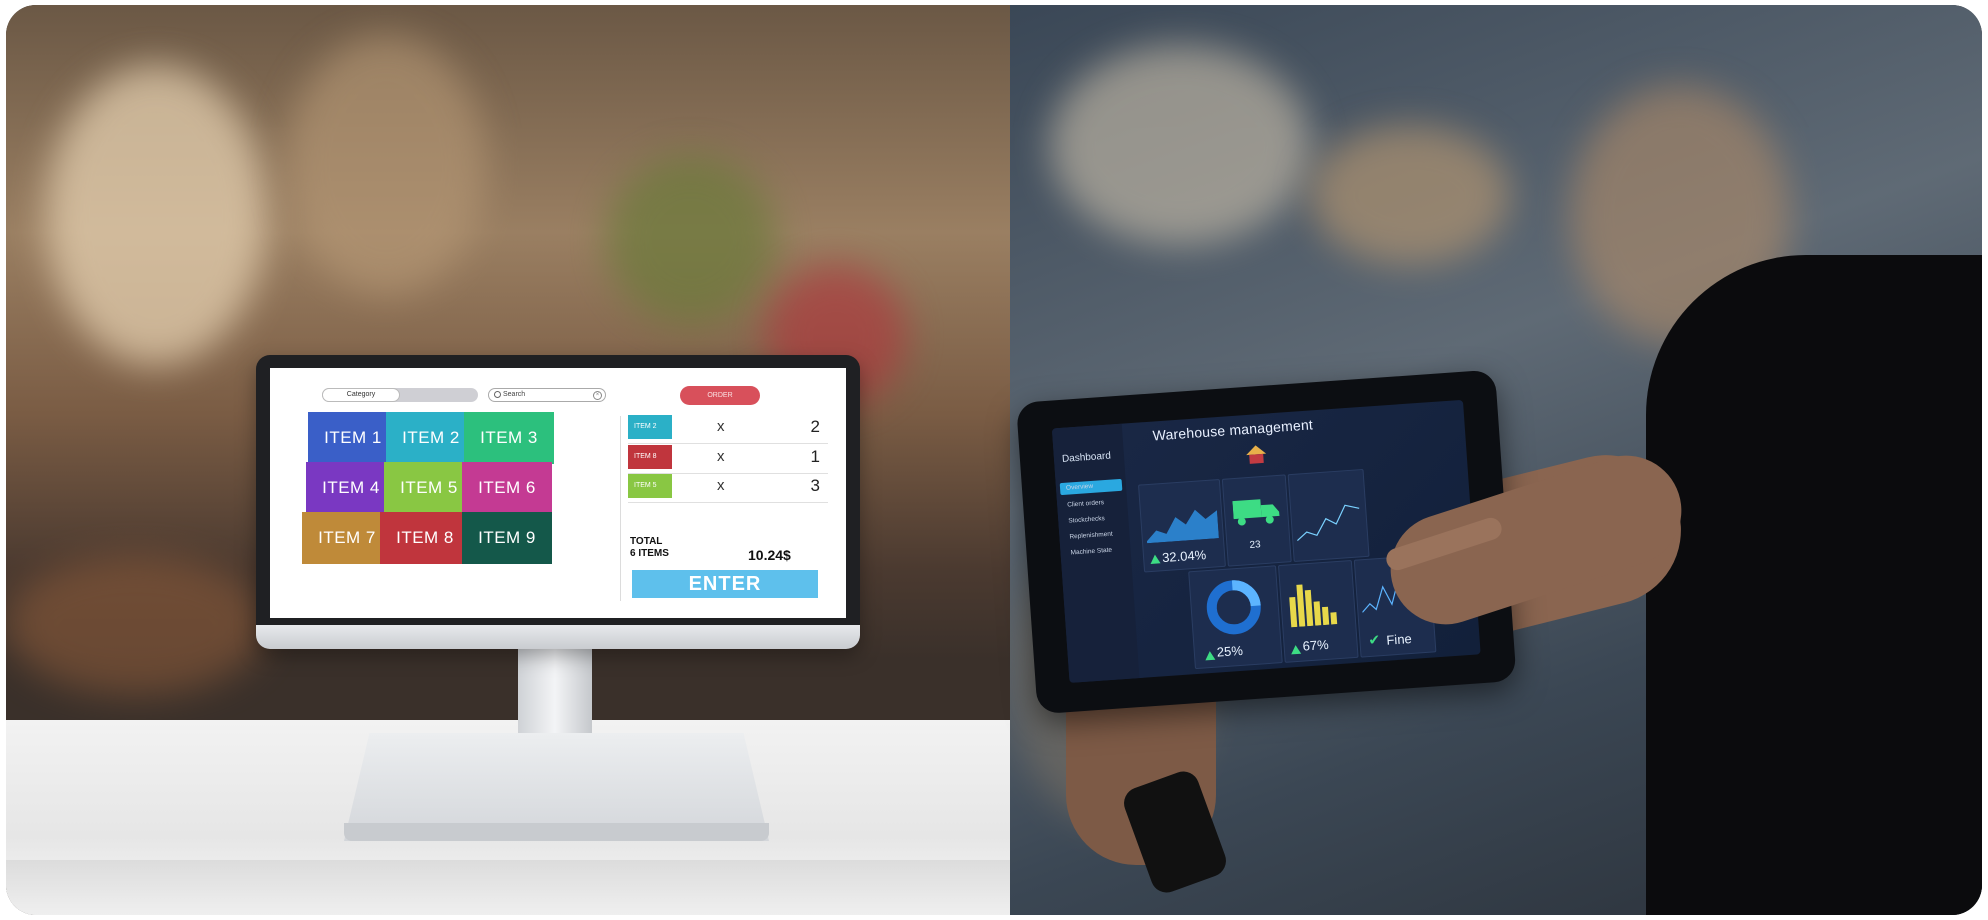 The height and width of the screenshot is (920, 1988). I want to click on summary-card: 32.04%, so click(1181, 525).